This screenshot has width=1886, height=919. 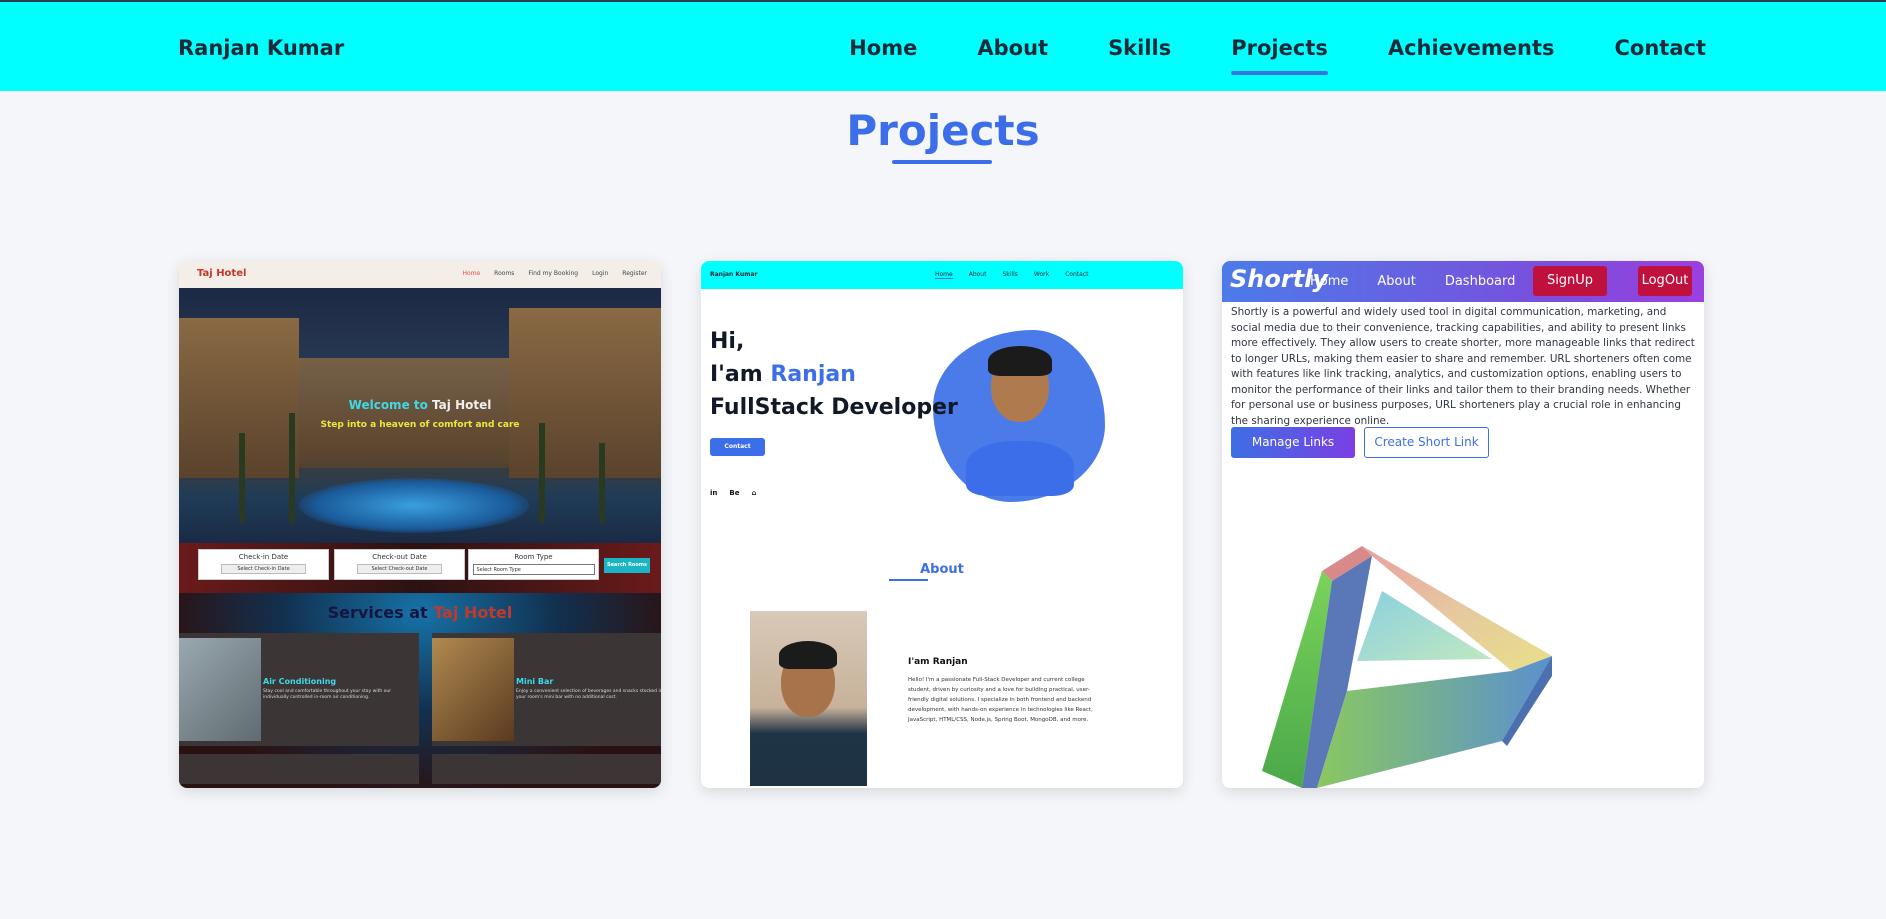 I want to click on nav-skills: Skills, so click(x=1139, y=48).